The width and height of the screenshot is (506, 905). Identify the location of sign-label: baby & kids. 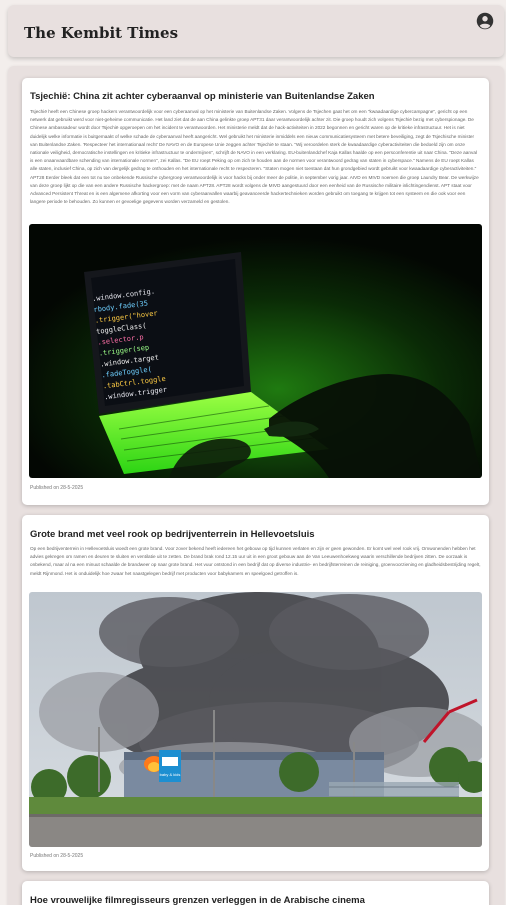
(170, 774).